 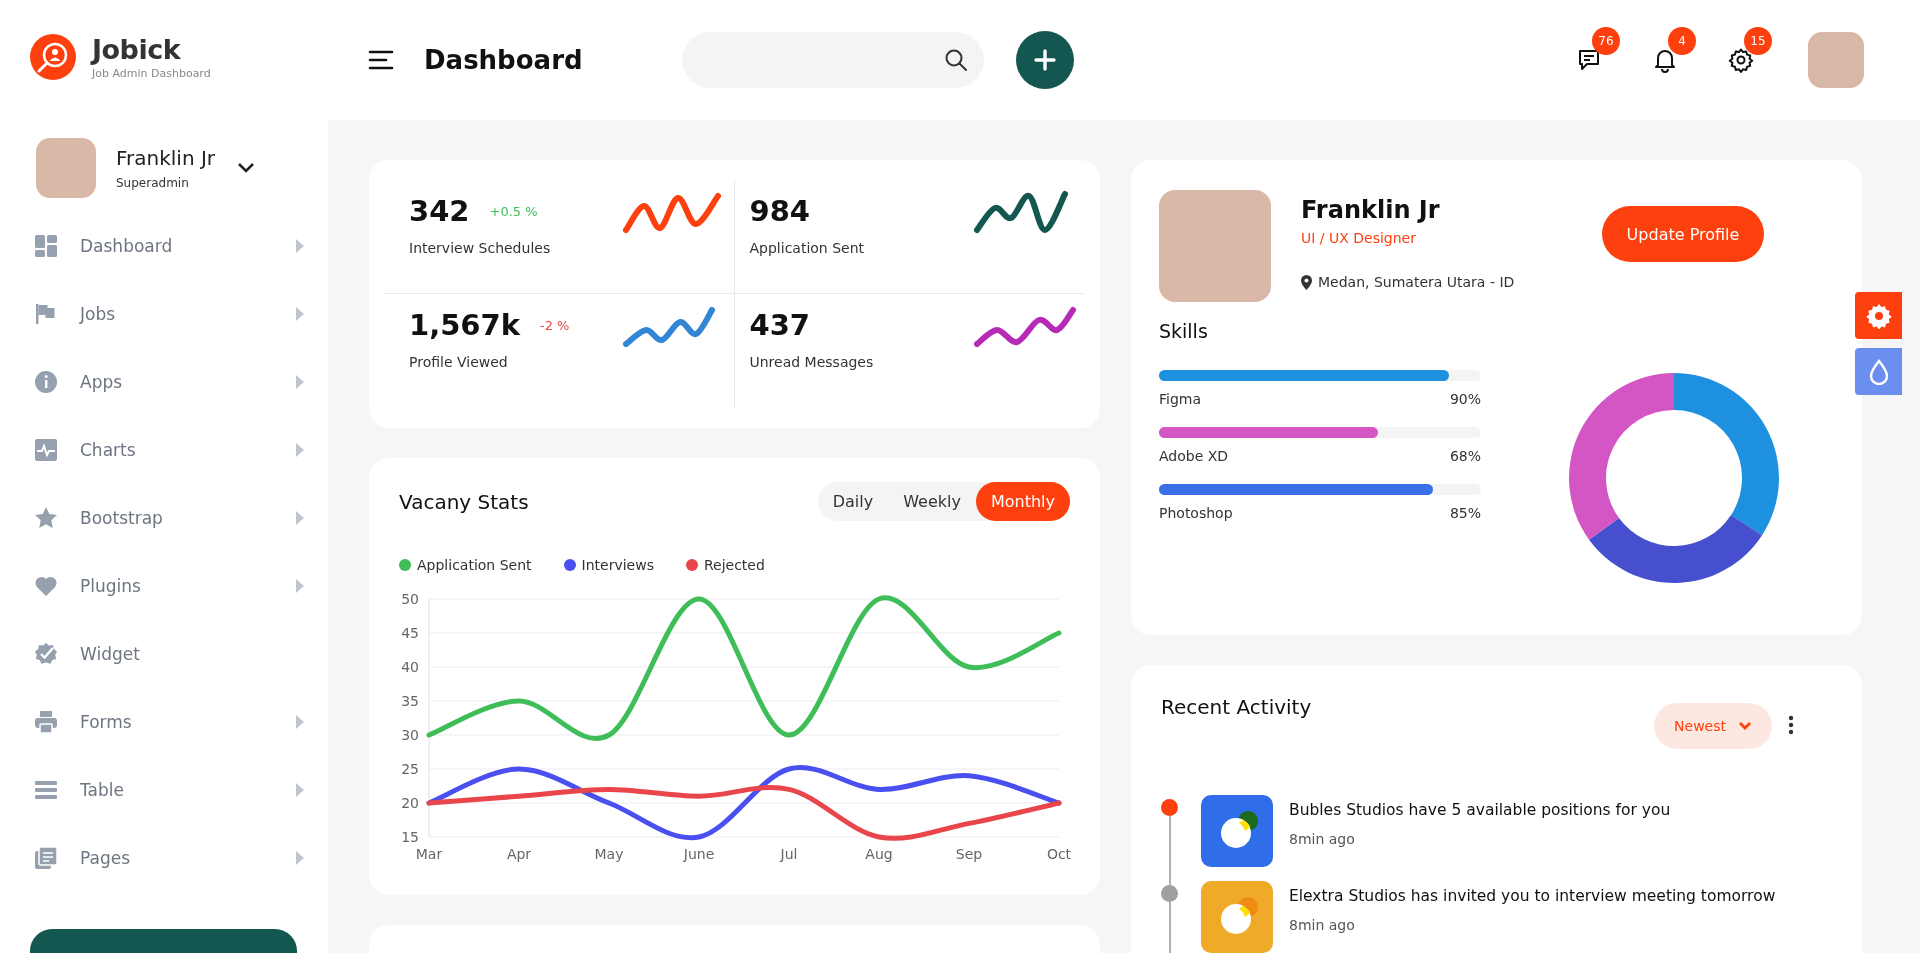 What do you see at coordinates (166, 158) in the screenshot?
I see `user-name: Franklin Jr` at bounding box center [166, 158].